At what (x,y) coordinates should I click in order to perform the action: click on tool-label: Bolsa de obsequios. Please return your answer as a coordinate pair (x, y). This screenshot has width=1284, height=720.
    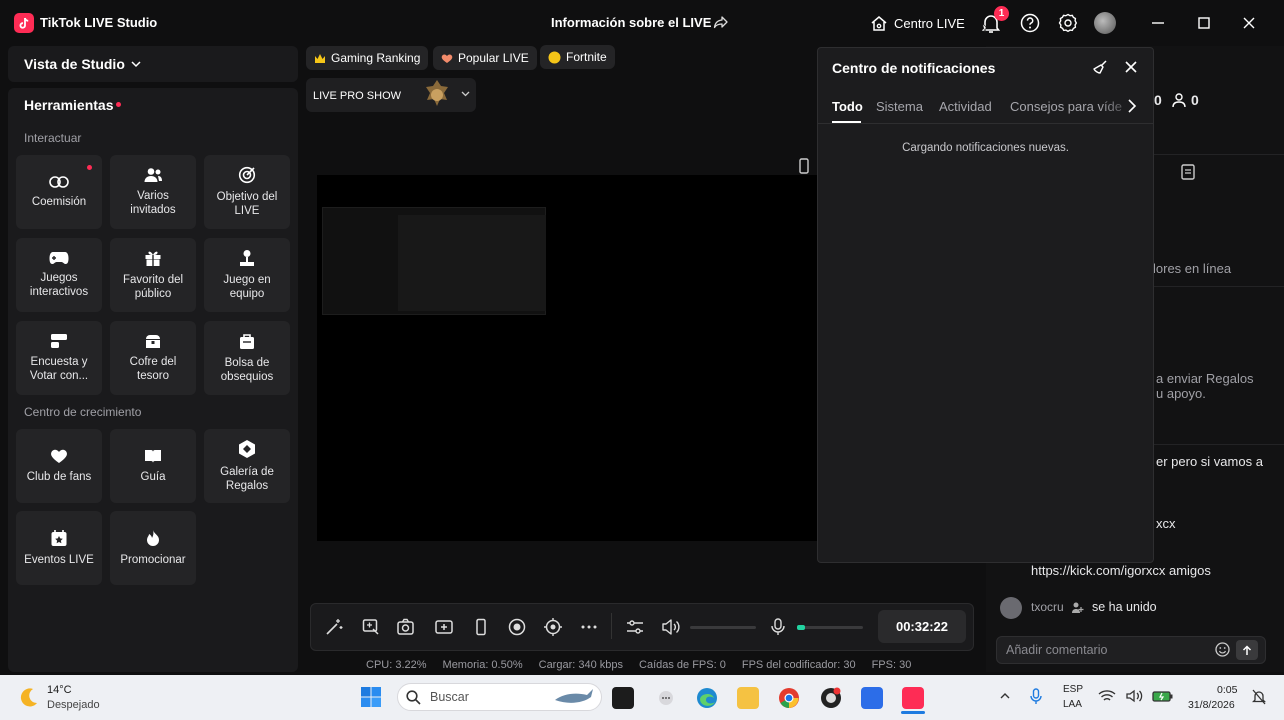
    Looking at the image, I should click on (247, 370).